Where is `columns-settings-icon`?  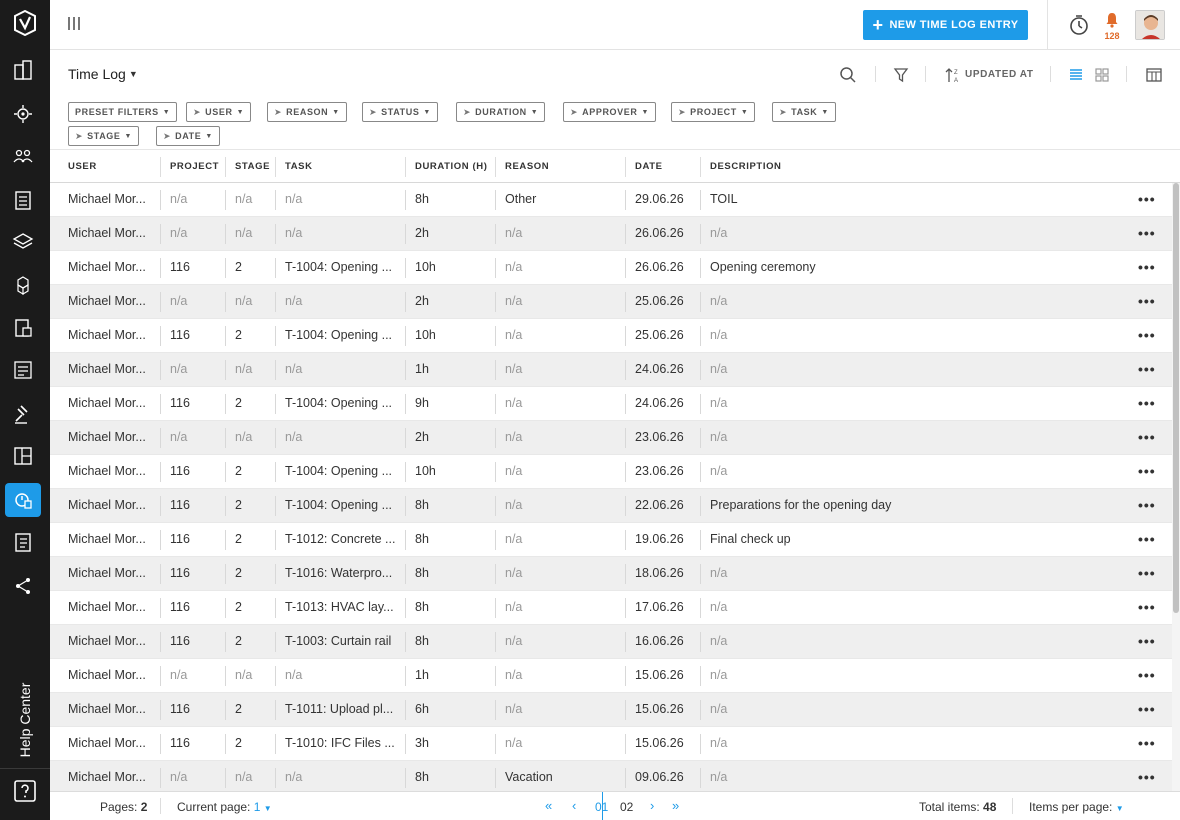
columns-settings-icon is located at coordinates (1154, 75).